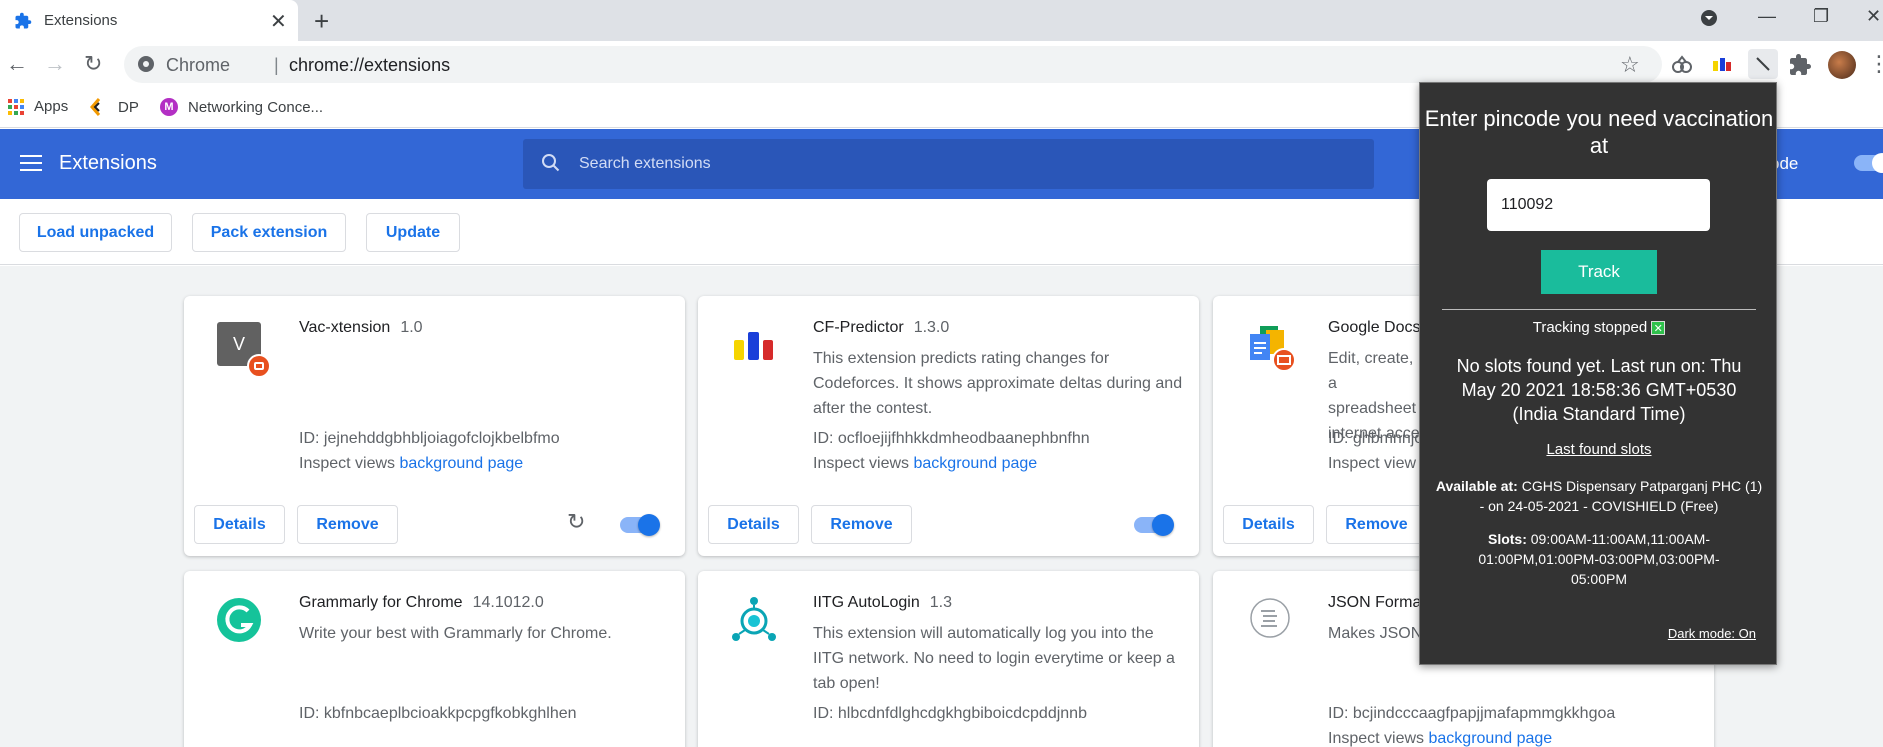  What do you see at coordinates (1630, 65) in the screenshot?
I see `bookmark-star-icon: ☆` at bounding box center [1630, 65].